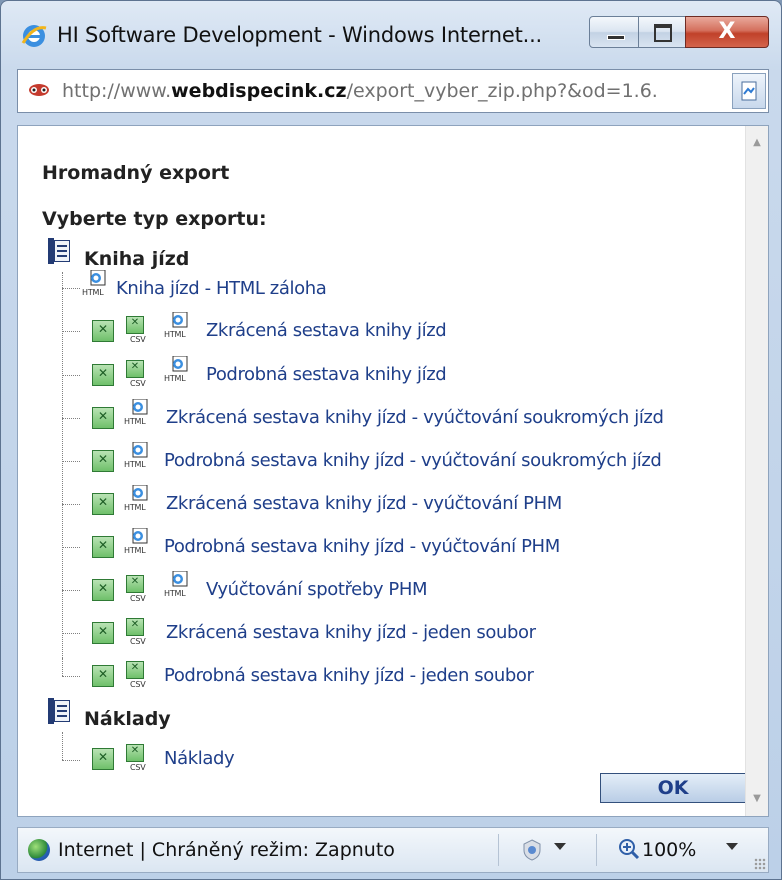 This screenshot has height=880, width=782. What do you see at coordinates (662, 32) in the screenshot?
I see `maximize-button` at bounding box center [662, 32].